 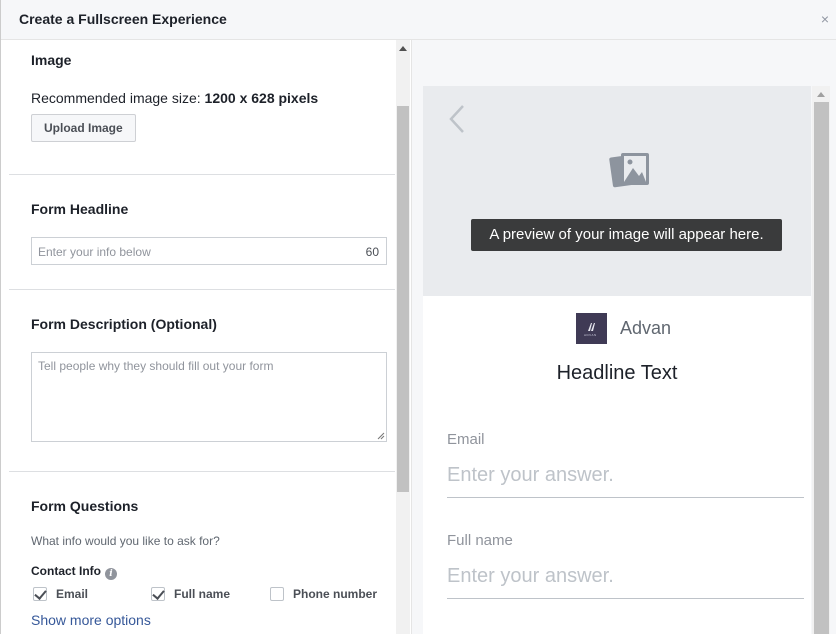 I want to click on form-headline-section: Form Headline Enter your info below 60, so click(x=202, y=232).